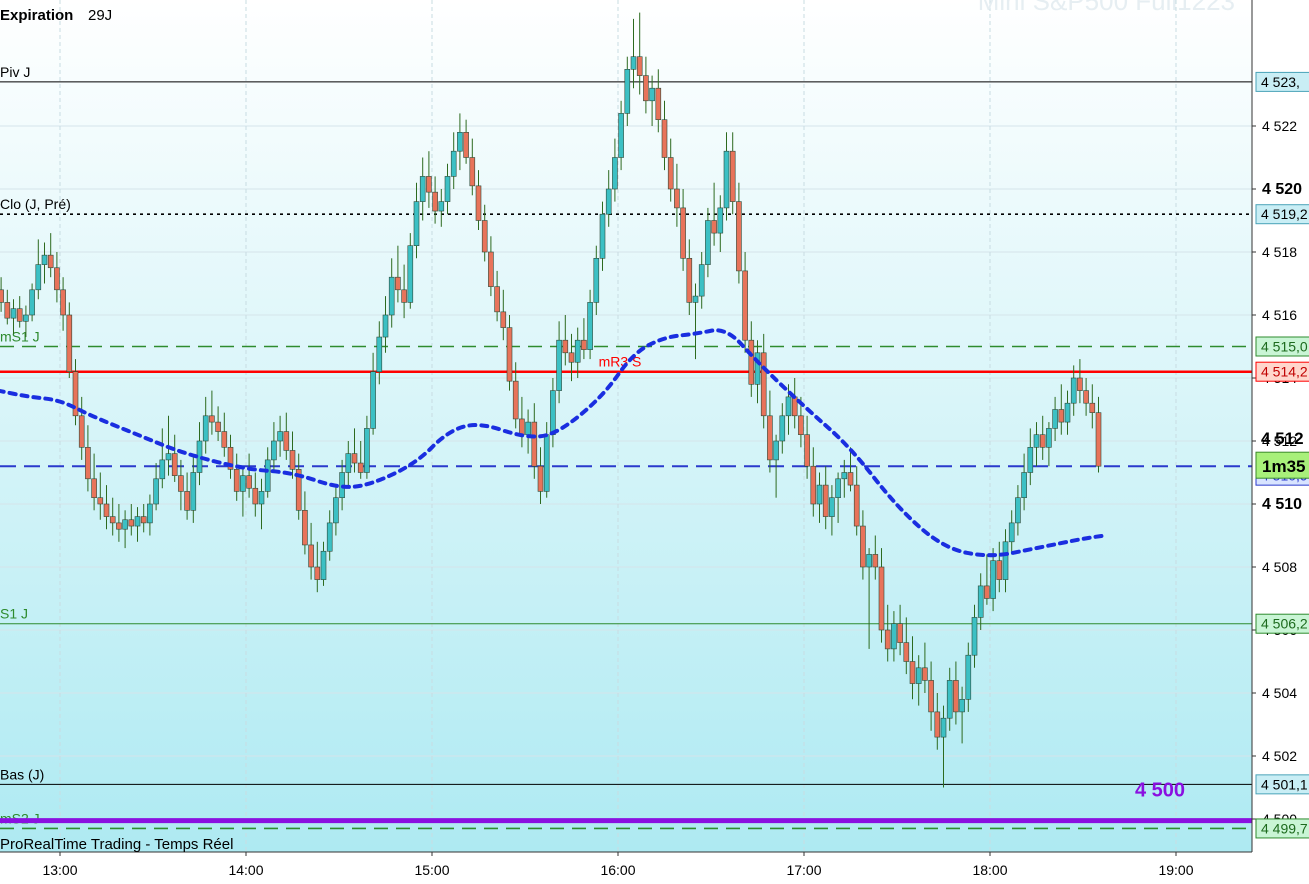 This screenshot has height=884, width=1309. What do you see at coordinates (59, 870) in the screenshot?
I see `time-tick-label: 13:00` at bounding box center [59, 870].